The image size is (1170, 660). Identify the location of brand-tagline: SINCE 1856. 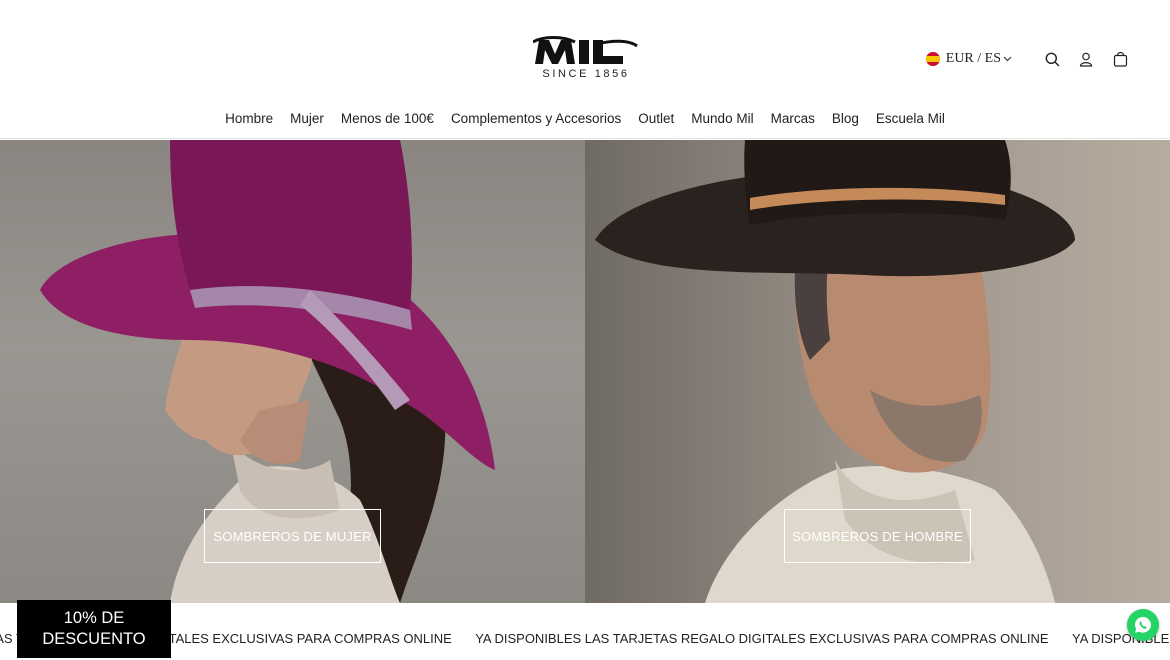
(586, 74).